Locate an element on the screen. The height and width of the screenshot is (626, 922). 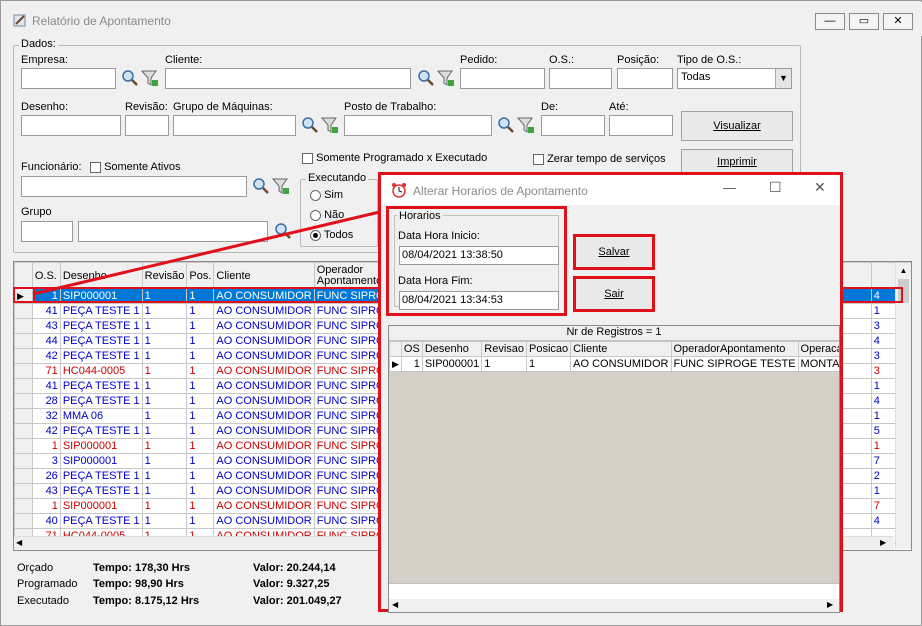
fim-input: 08/04/2021 13:34:53 is located at coordinates (479, 300).